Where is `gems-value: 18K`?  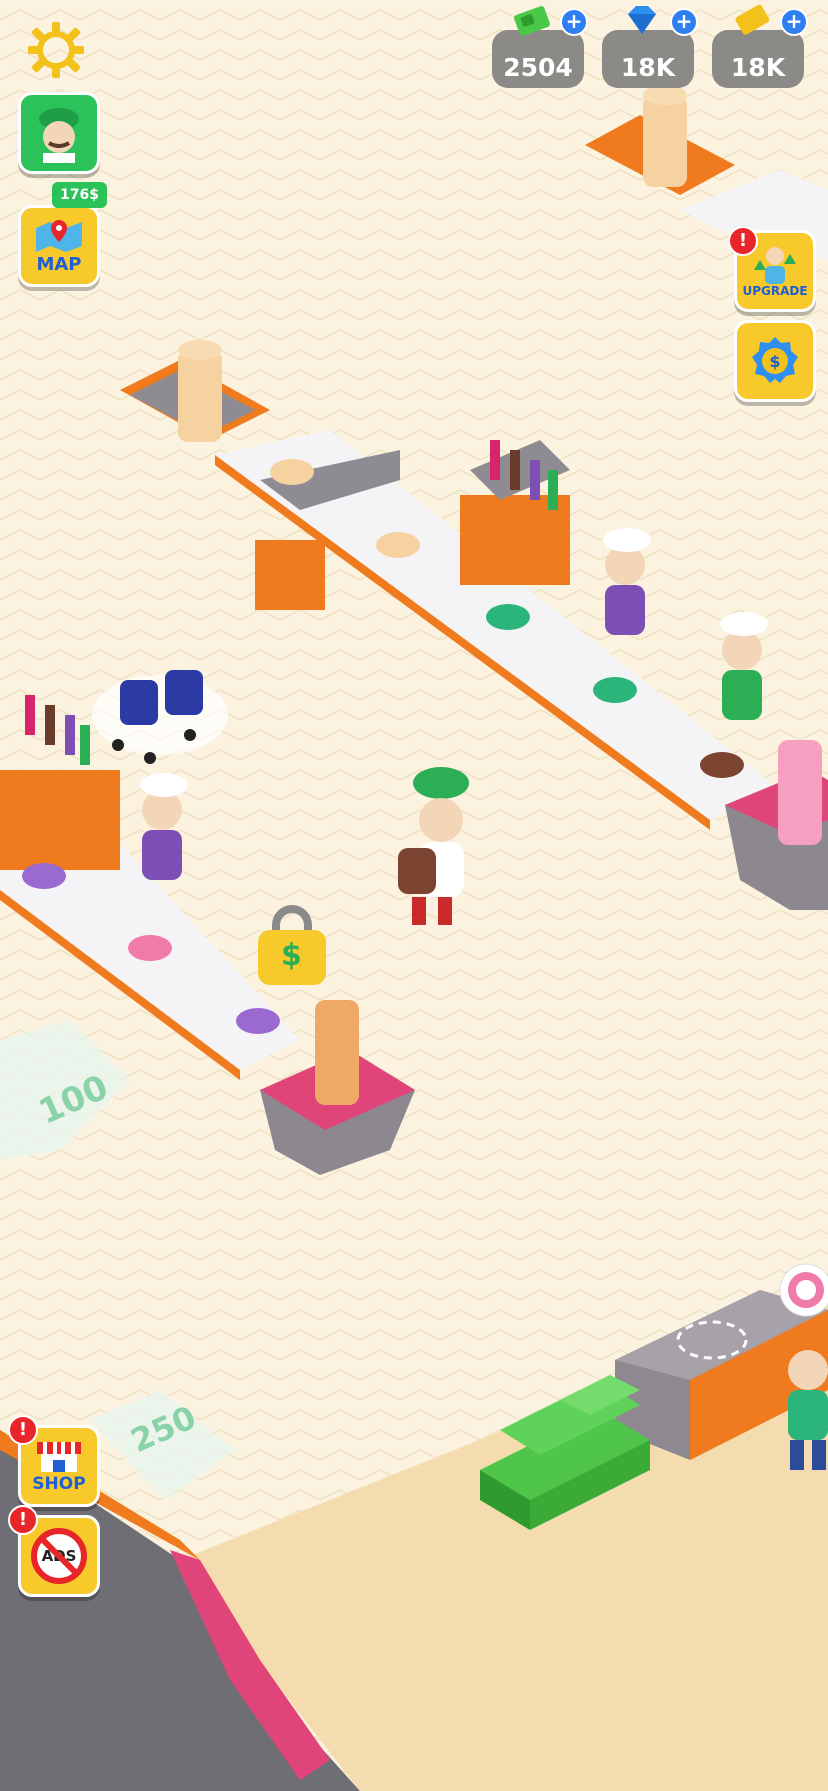 gems-value: 18K is located at coordinates (648, 67).